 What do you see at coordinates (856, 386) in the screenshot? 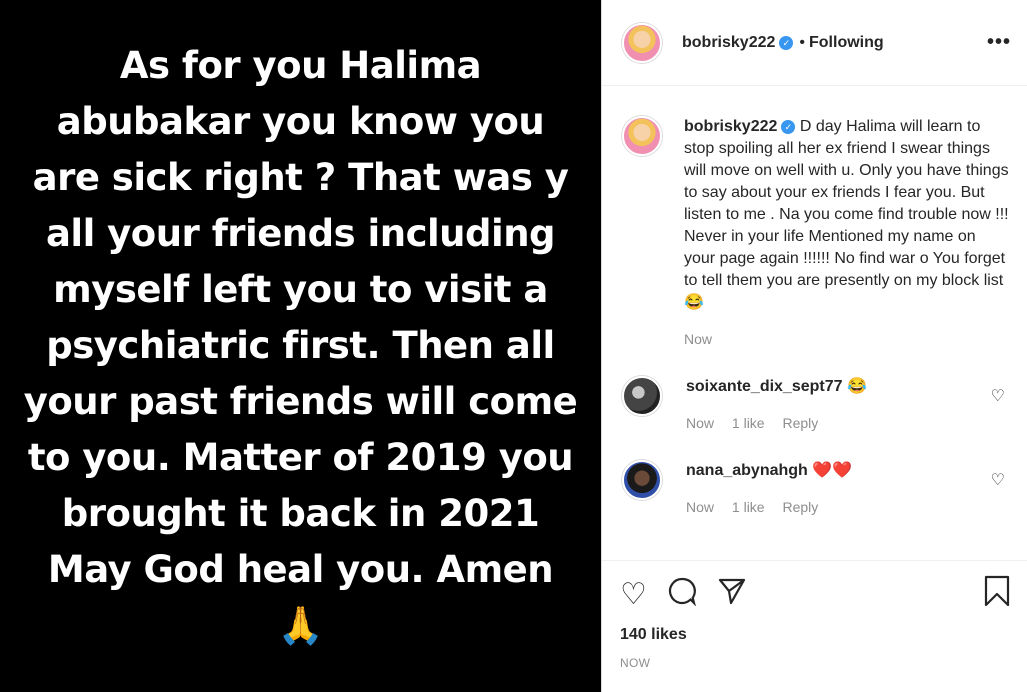
I see `comment-text: 😂` at bounding box center [856, 386].